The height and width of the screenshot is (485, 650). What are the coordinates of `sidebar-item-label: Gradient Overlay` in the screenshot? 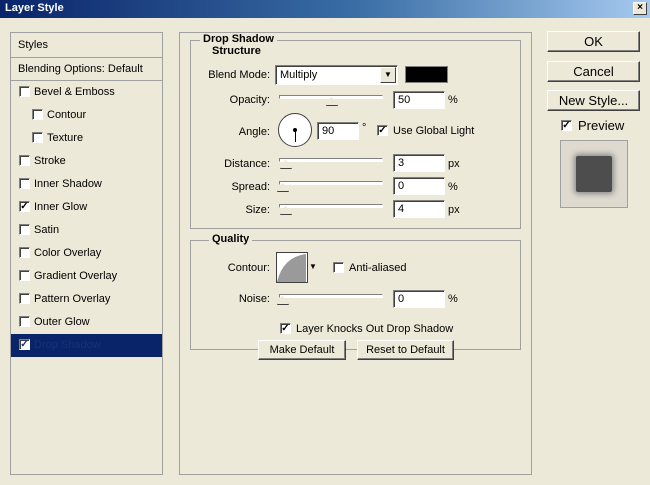 It's located at (76, 276).